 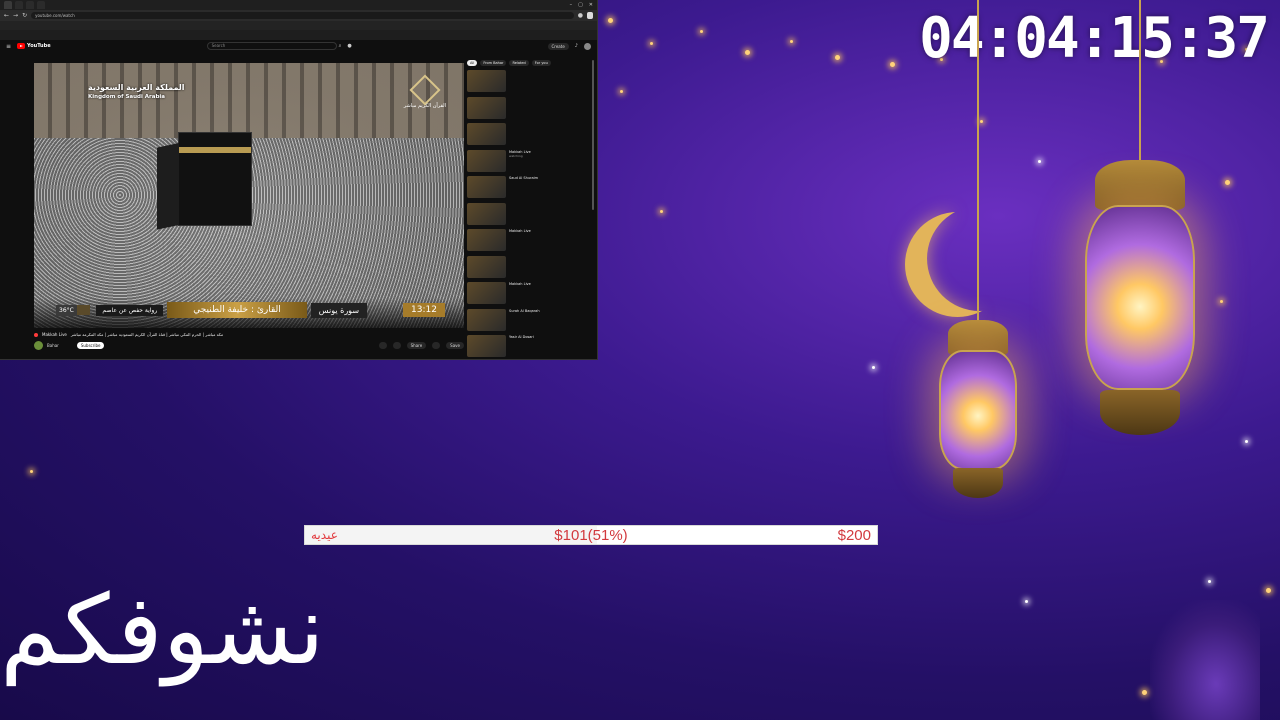 What do you see at coordinates (302, 15) in the screenshot?
I see `url-field: youtube.com/watch` at bounding box center [302, 15].